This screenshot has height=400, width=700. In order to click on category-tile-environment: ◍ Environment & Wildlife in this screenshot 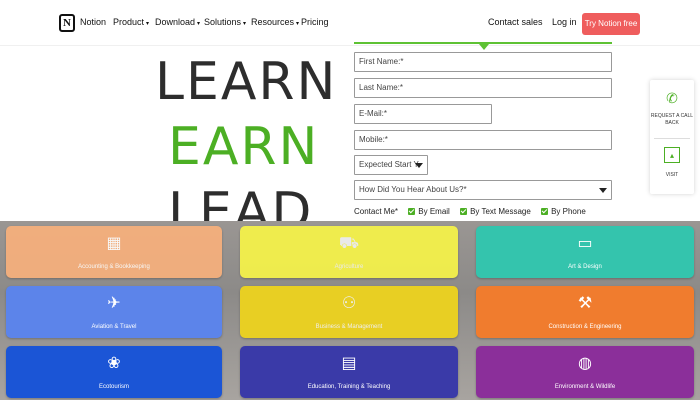, I will do `click(585, 372)`.